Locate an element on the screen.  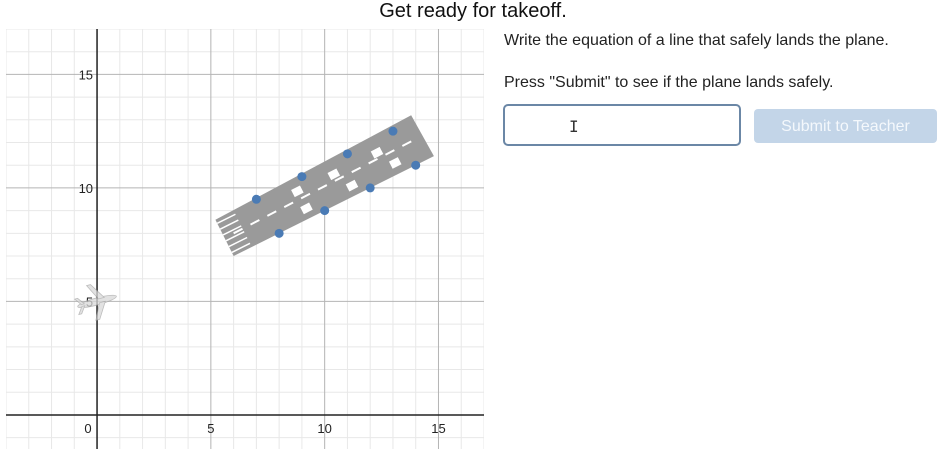
equation-input: I is located at coordinates (622, 125).